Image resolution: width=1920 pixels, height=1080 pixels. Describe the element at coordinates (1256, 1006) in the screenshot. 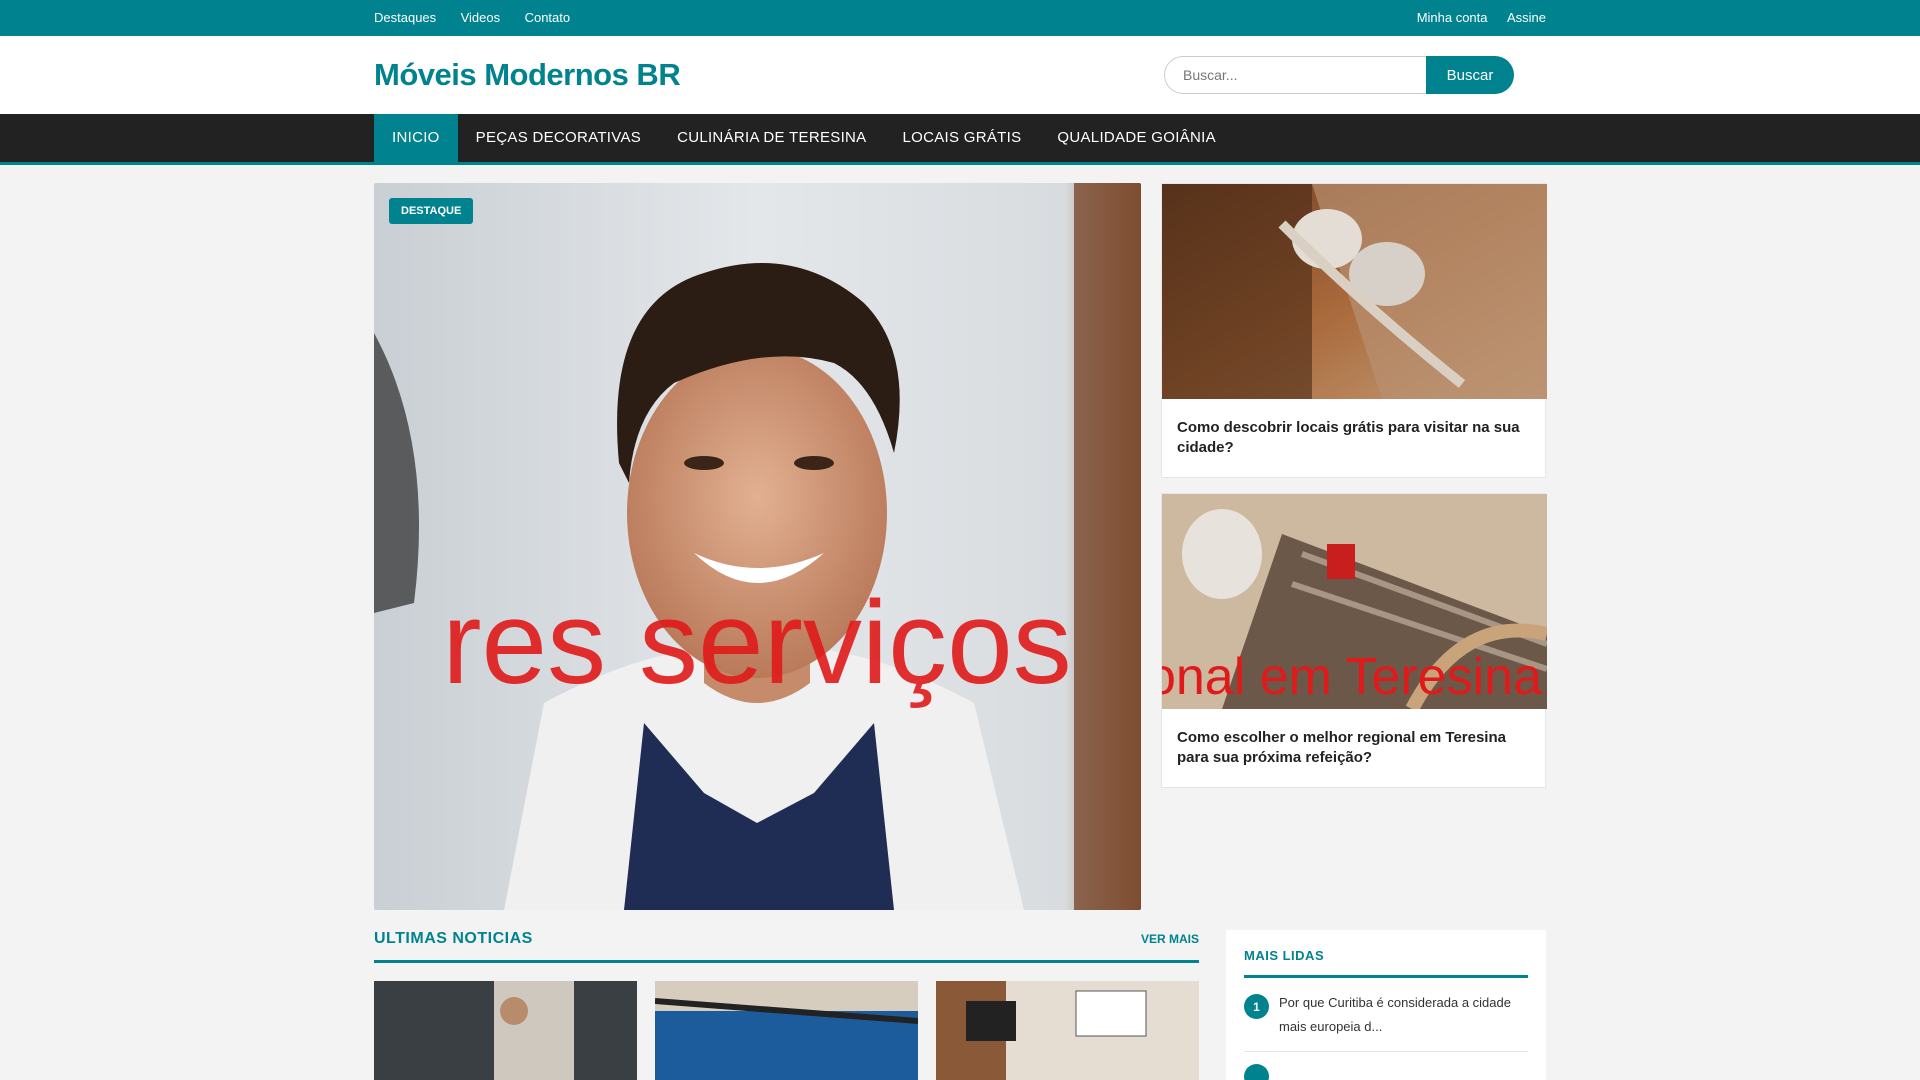

I see `rank-number: 1` at that location.